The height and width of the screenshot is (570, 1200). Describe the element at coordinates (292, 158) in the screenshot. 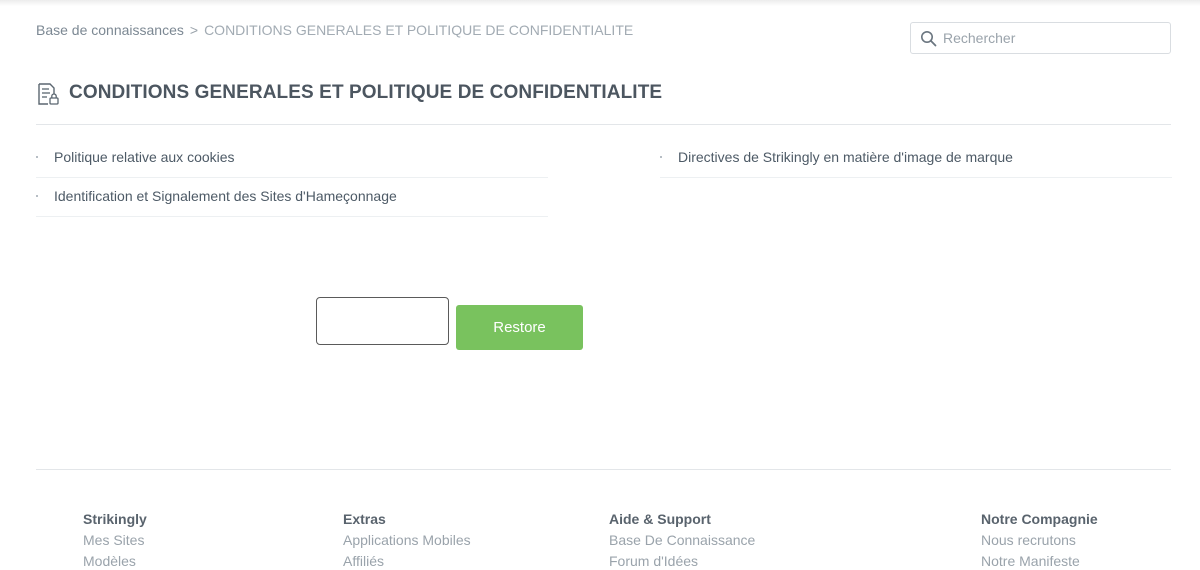

I see `list-item: Politique relative aux cookies` at that location.